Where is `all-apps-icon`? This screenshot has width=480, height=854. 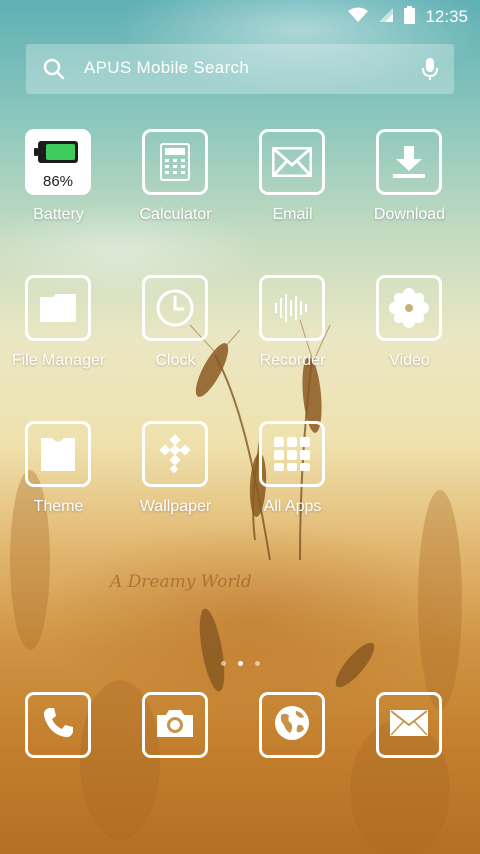
all-apps-icon is located at coordinates (292, 454).